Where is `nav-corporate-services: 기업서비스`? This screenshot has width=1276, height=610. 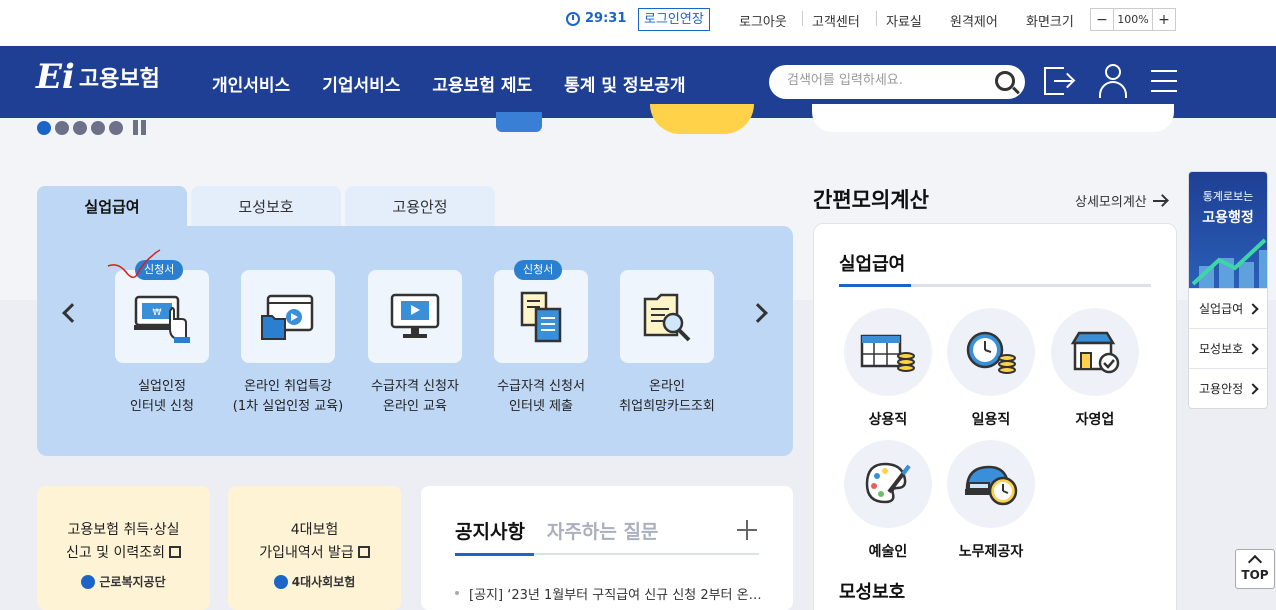
nav-corporate-services: 기업서비스 is located at coordinates (361, 83).